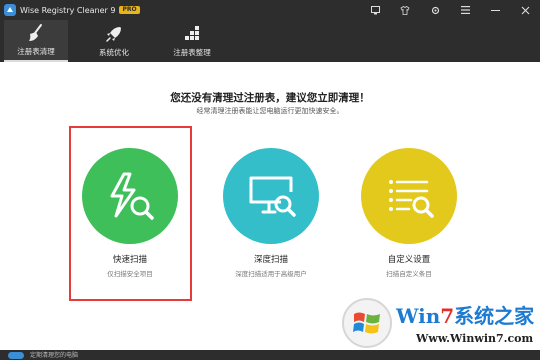 This screenshot has width=540, height=360. I want to click on minimize-icon, so click(495, 10).